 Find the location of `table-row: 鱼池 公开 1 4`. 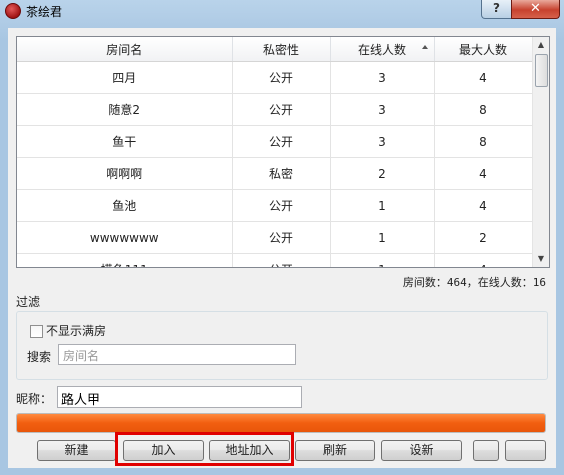

table-row: 鱼池 公开 1 4 is located at coordinates (275, 205).